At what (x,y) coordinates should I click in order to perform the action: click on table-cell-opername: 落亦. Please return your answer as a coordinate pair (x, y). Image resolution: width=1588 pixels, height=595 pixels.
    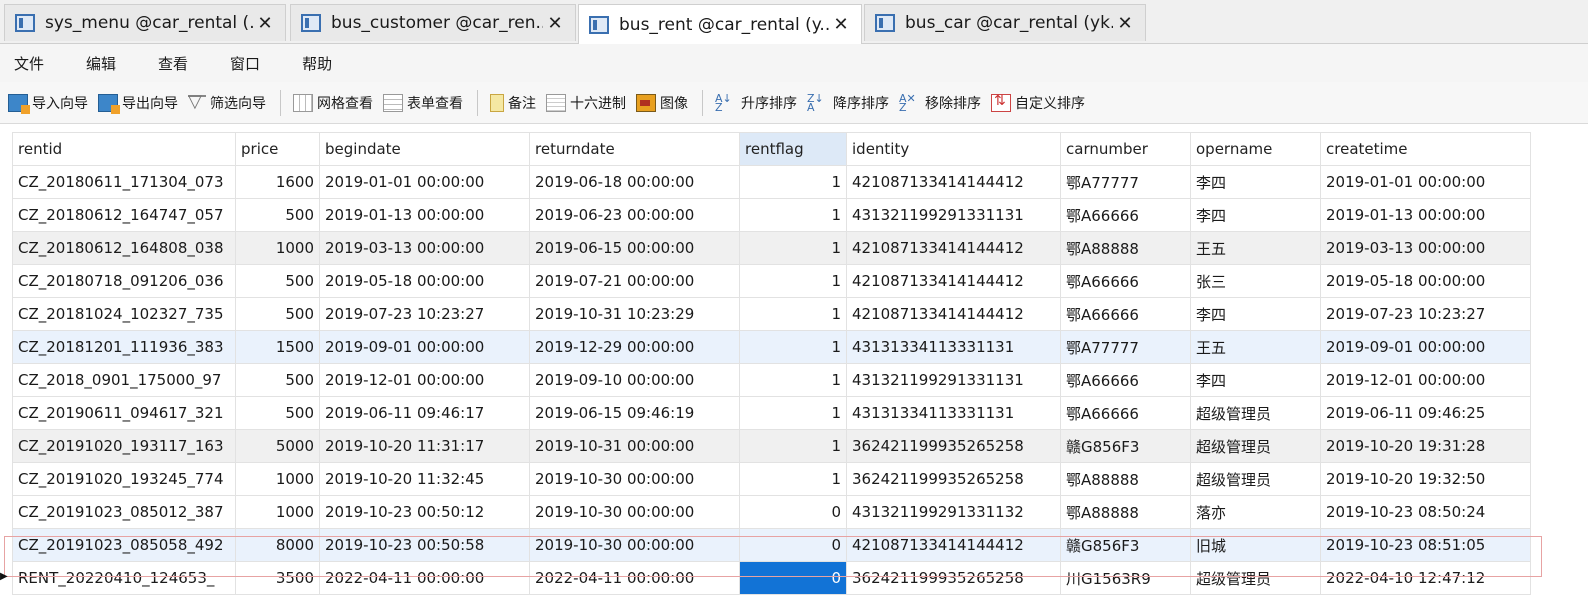
    Looking at the image, I should click on (1255, 512).